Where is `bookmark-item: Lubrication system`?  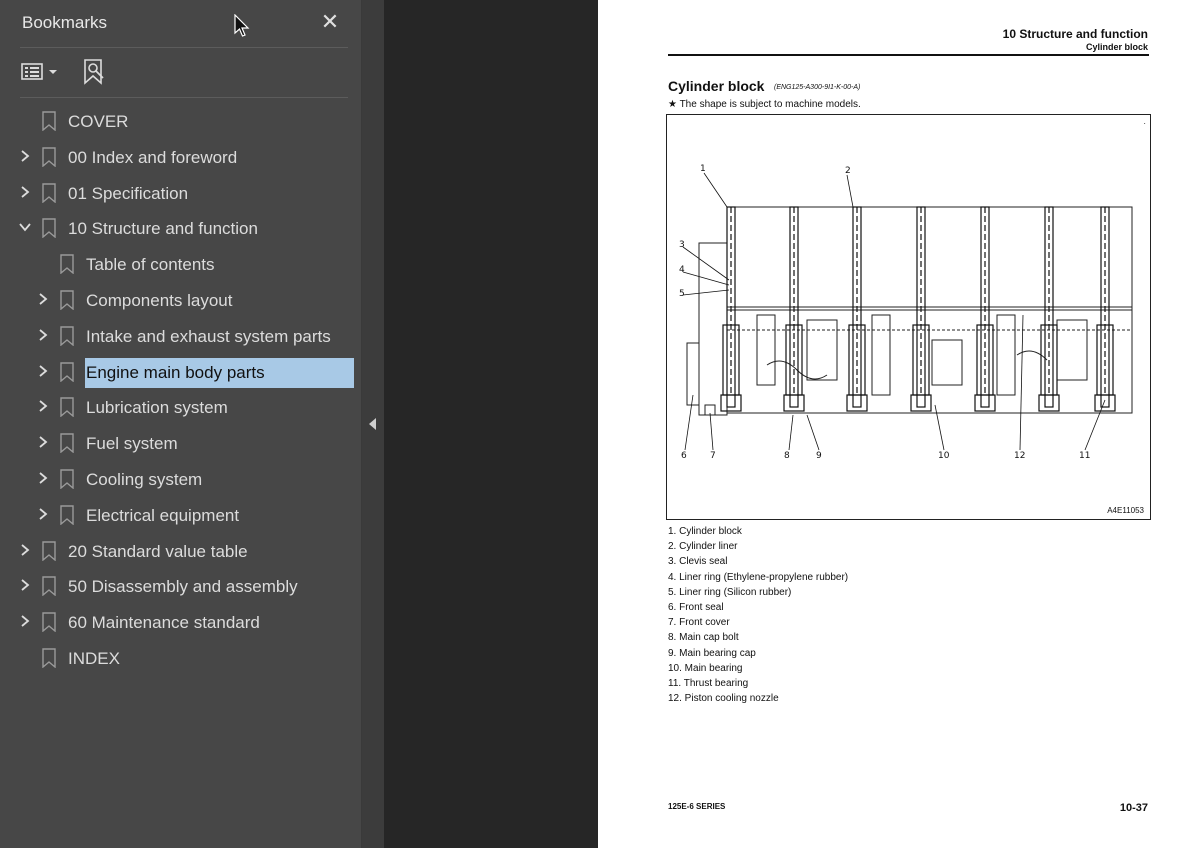 bookmark-item: Lubrication system is located at coordinates (181, 406).